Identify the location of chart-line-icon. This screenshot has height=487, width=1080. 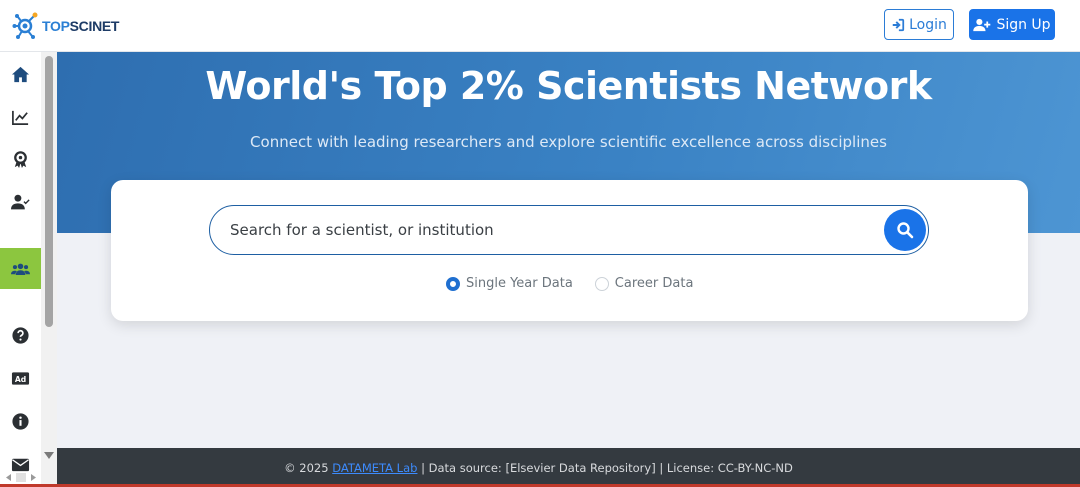
(20, 117).